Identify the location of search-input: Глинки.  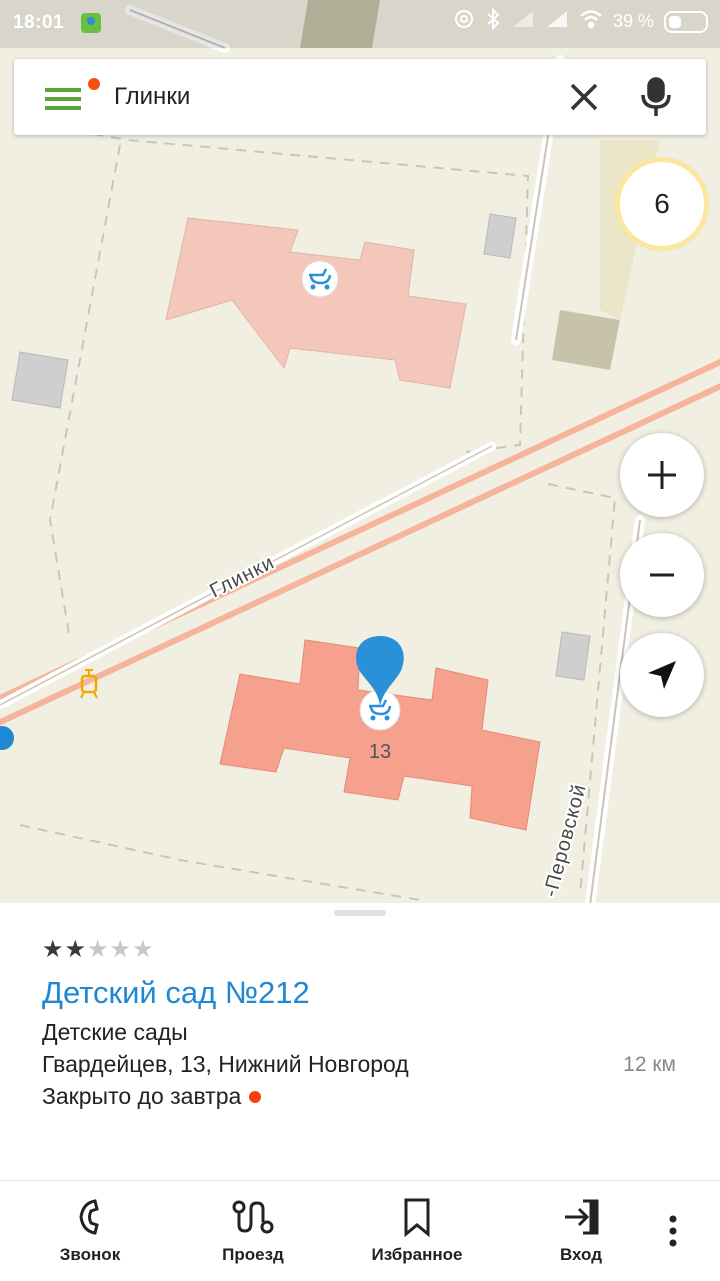
(152, 97).